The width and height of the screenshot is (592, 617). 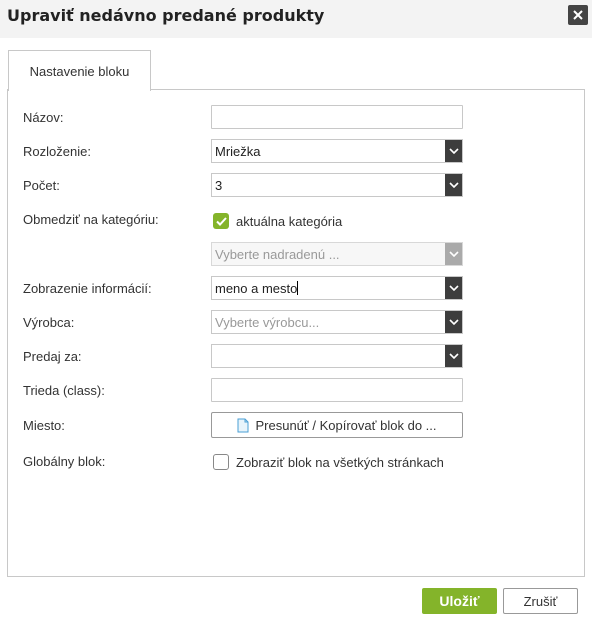 I want to click on layout-value: Mriežka, so click(x=238, y=151).